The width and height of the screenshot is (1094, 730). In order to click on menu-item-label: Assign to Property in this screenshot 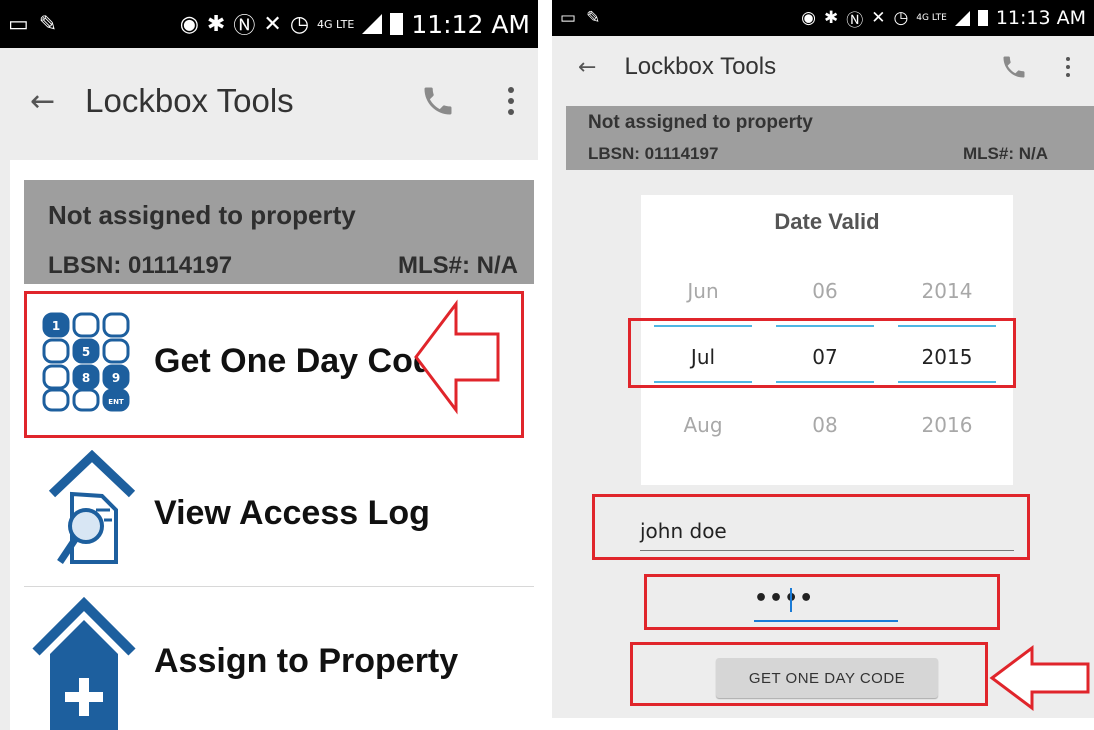, I will do `click(306, 661)`.